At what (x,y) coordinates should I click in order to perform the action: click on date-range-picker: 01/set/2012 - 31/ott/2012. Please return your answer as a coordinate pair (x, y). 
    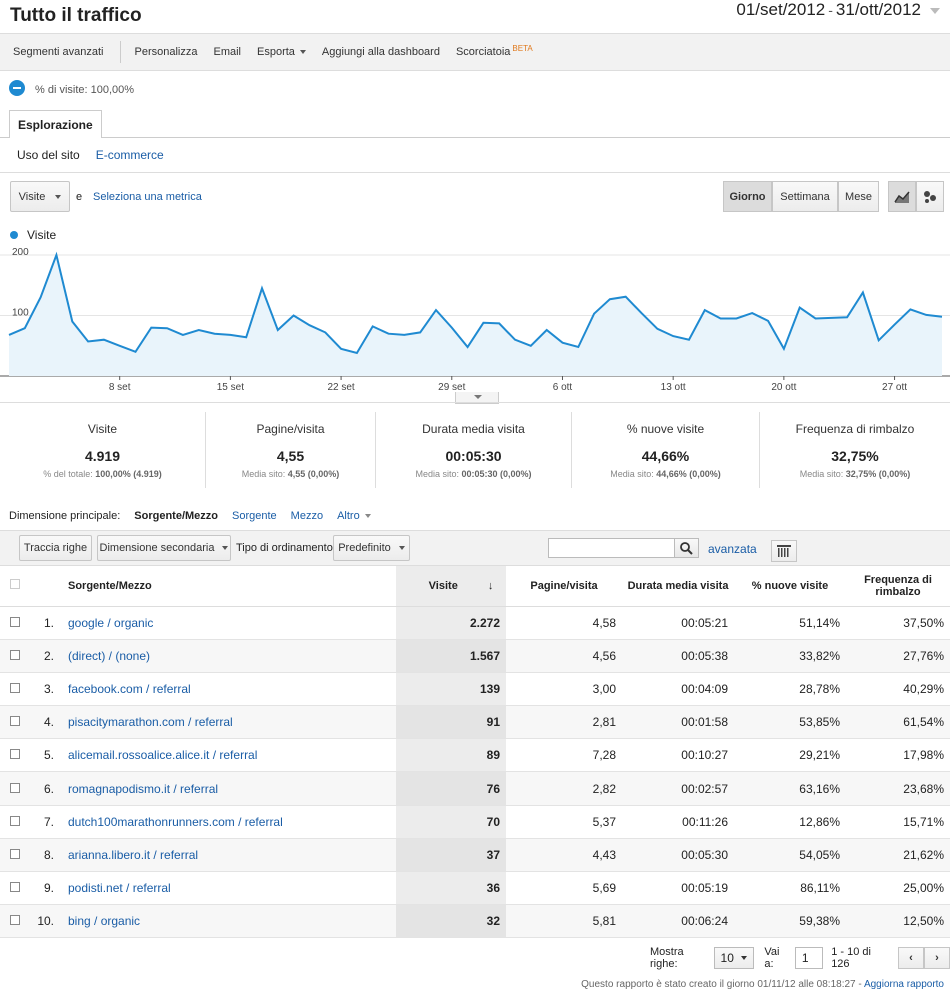
    Looking at the image, I should click on (838, 10).